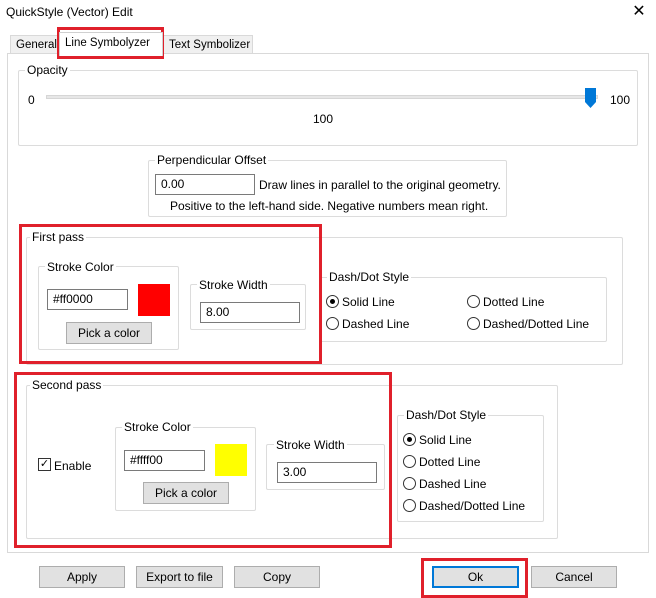  Describe the element at coordinates (109, 333) in the screenshot. I see `first-pick-color-button: Pick a color` at that location.